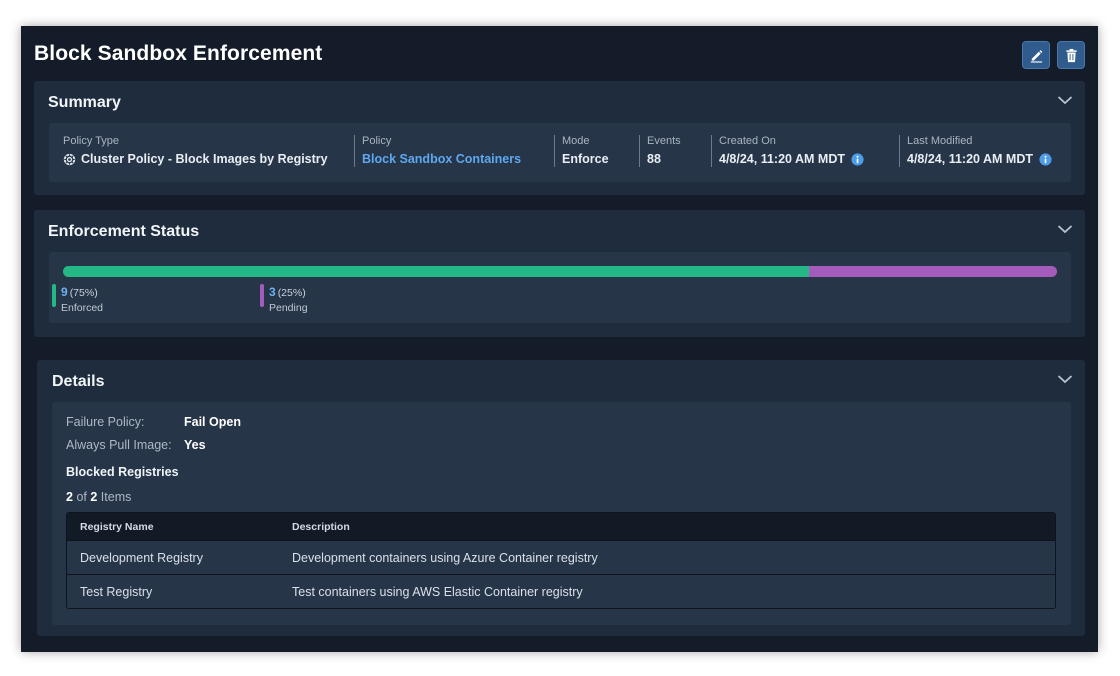 This screenshot has width=1120, height=676. I want to click on details-collapse-toggle, so click(1065, 378).